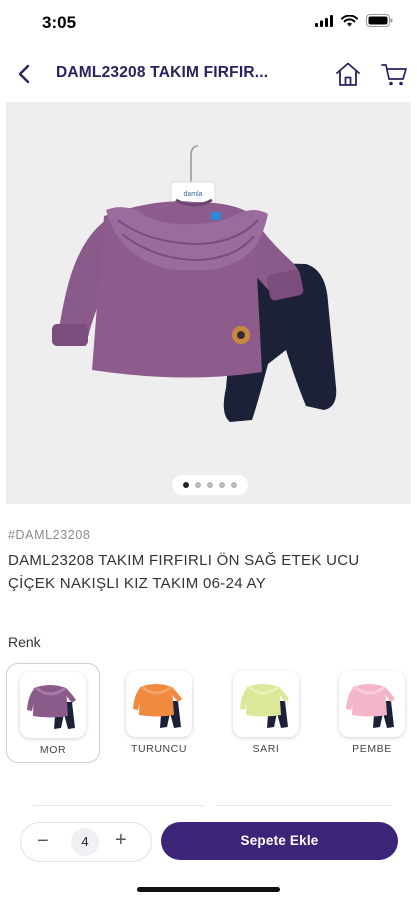 The width and height of the screenshot is (417, 900). What do you see at coordinates (379, 20) in the screenshot?
I see `battery-icon` at bounding box center [379, 20].